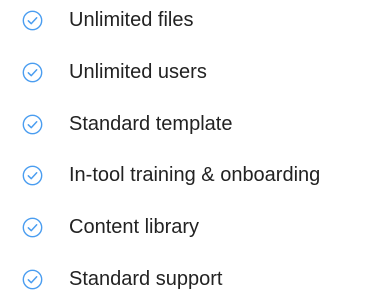  I want to click on feature-label: Standard template, so click(151, 124).